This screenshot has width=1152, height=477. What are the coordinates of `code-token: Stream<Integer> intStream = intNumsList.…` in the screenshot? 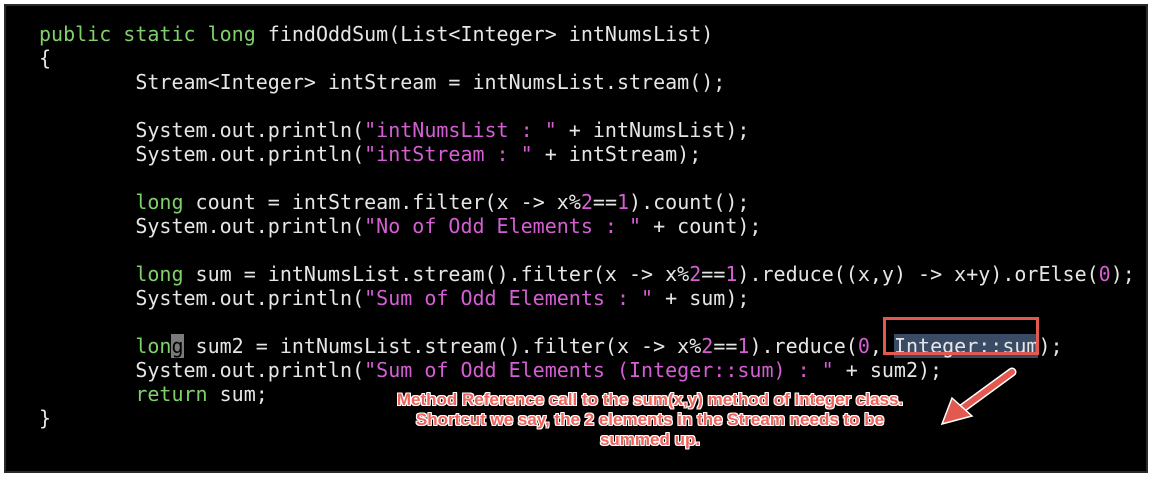 It's located at (382, 82).